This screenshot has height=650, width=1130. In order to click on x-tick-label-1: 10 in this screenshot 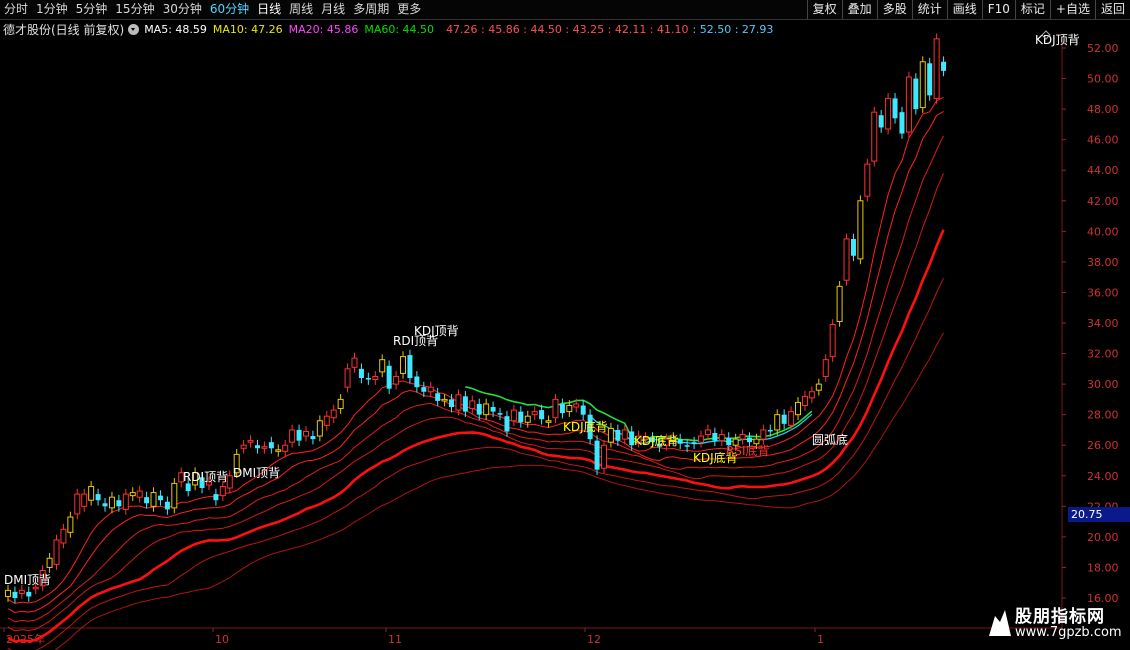, I will do `click(222, 639)`.